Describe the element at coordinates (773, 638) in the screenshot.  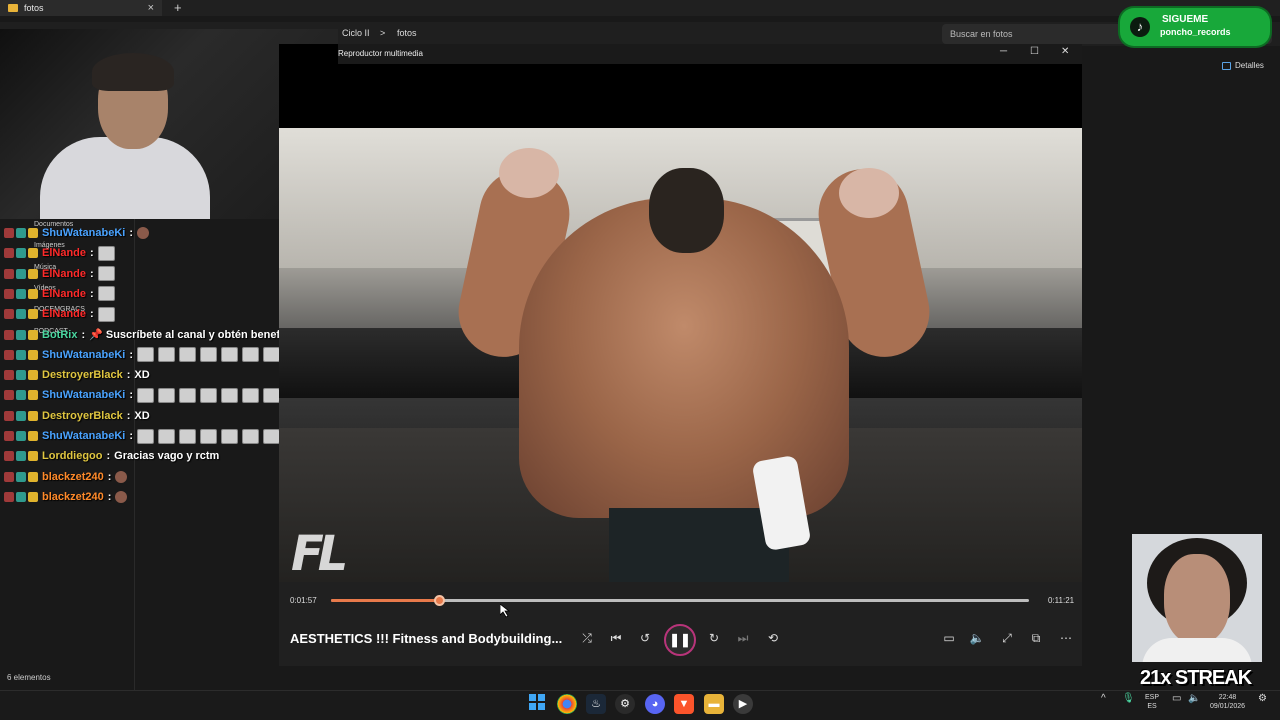
I see `repeat-icon: ⟲` at that location.